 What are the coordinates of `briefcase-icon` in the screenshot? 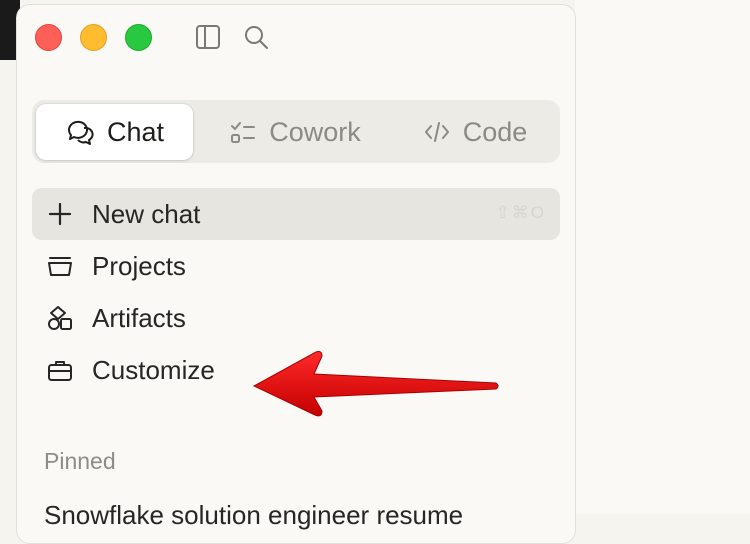 It's located at (60, 370).